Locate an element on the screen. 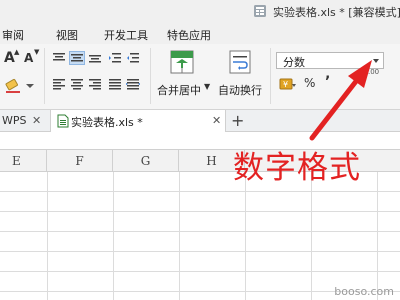 The height and width of the screenshot is (300, 400). tab-active-document: 实验表格.xls * ✕ is located at coordinates (138, 121).